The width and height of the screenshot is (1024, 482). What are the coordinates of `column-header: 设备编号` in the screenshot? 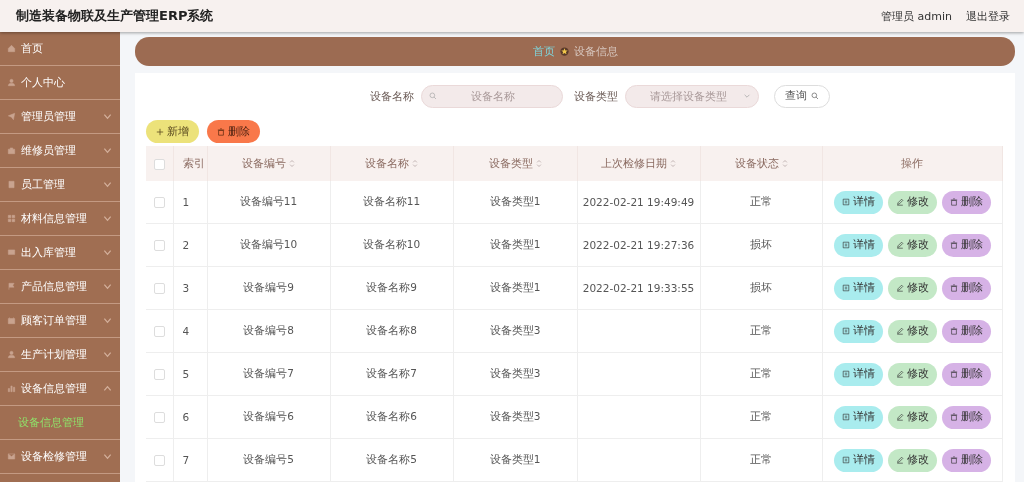 It's located at (268, 163).